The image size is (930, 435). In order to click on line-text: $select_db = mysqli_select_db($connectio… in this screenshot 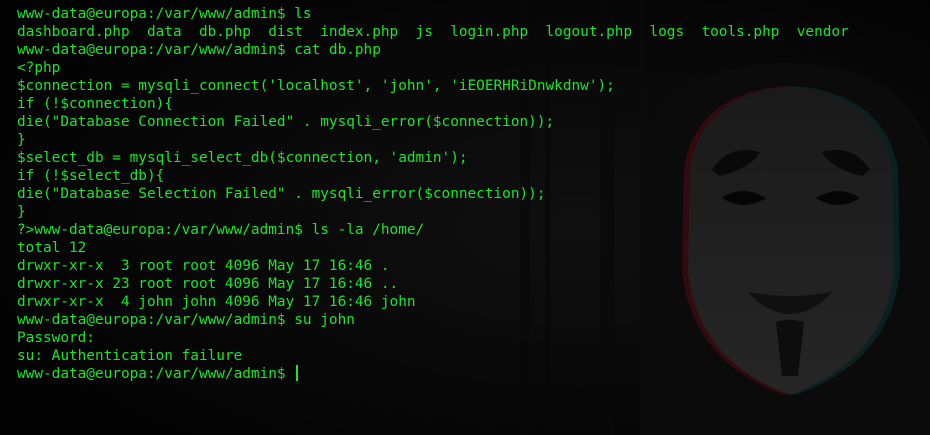, I will do `click(242, 158)`.